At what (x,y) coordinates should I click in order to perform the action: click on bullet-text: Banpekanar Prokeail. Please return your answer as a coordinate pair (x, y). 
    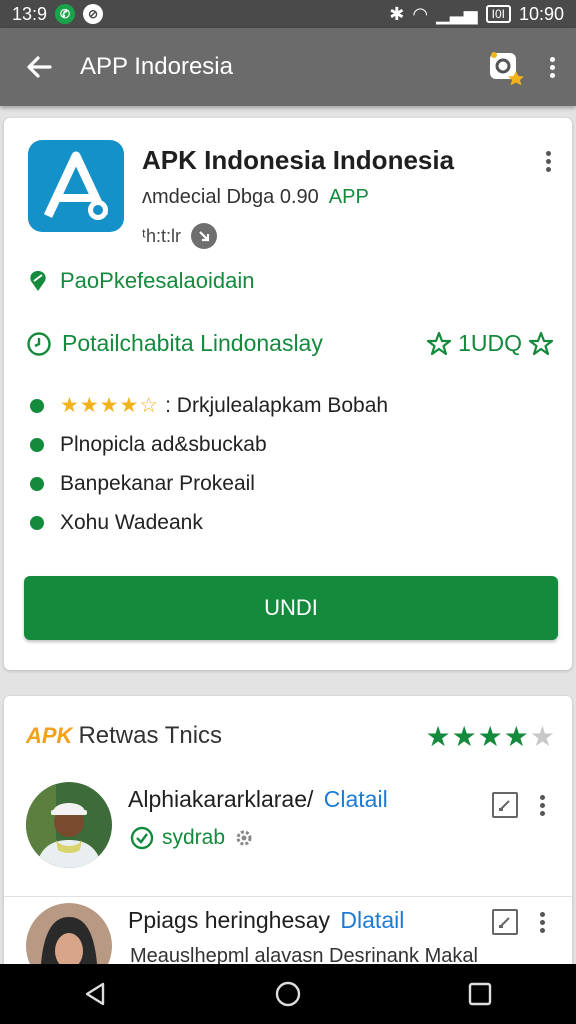
    Looking at the image, I should click on (157, 483).